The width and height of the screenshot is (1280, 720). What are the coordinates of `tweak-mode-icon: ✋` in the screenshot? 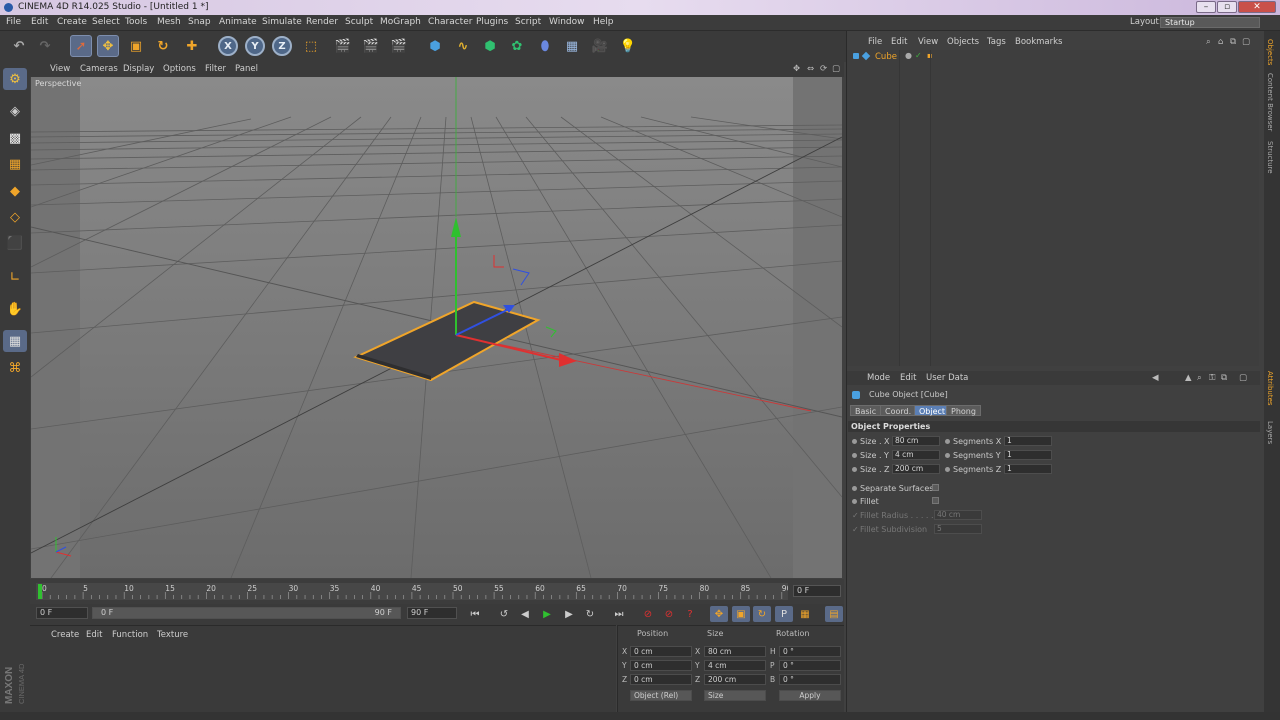 It's located at (15, 309).